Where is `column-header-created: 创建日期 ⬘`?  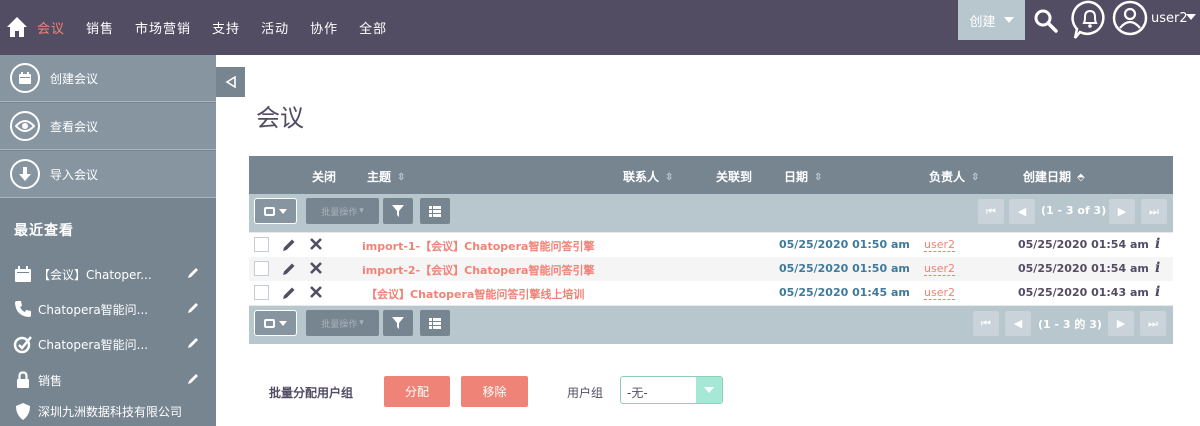
column-header-created: 创建日期 ⬘ is located at coordinates (1054, 176).